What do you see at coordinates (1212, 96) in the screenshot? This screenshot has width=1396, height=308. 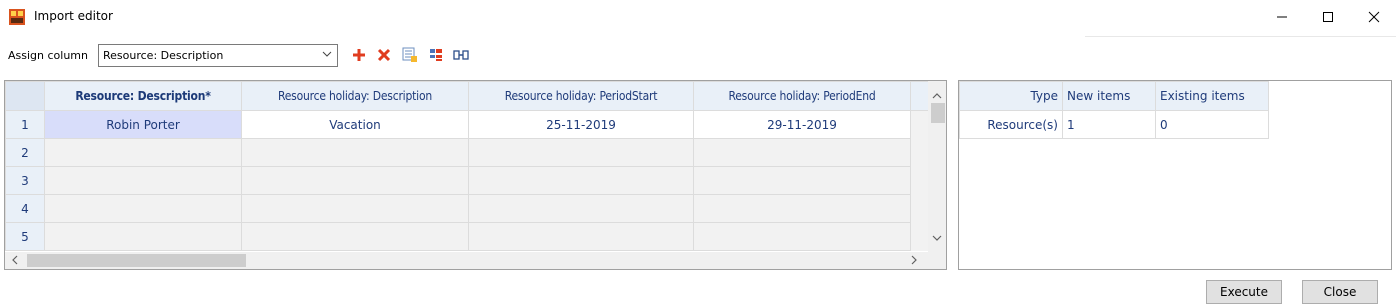 I see `summary-column-header: Existing items` at bounding box center [1212, 96].